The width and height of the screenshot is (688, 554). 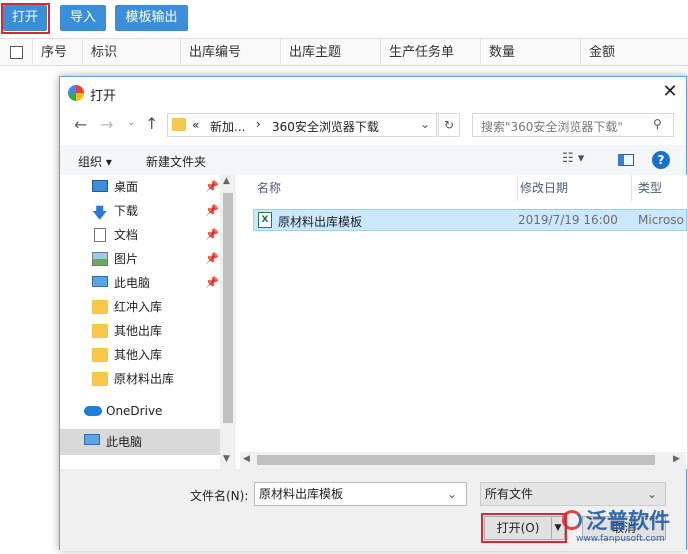 I want to click on file-list-hscrollbar: ◀ ▶, so click(x=463, y=460).